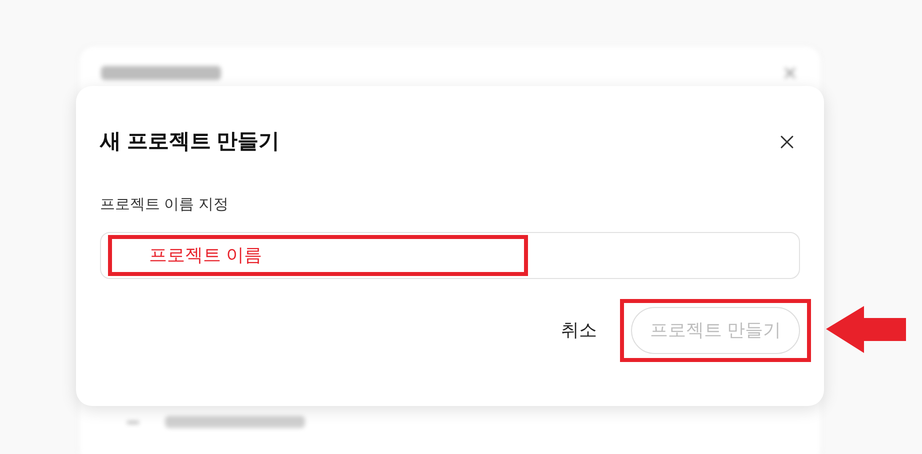  Describe the element at coordinates (165, 204) in the screenshot. I see `field-label: 프로젝트 이름 지정` at that location.